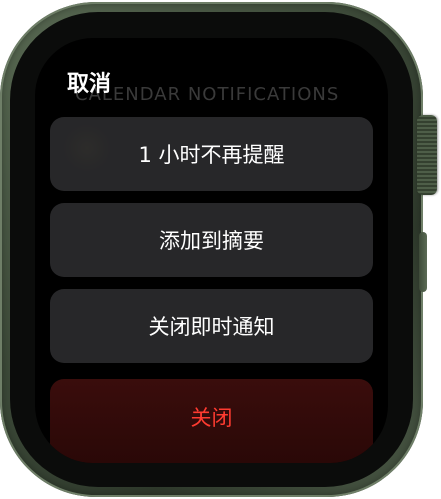 The height and width of the screenshot is (499, 441). What do you see at coordinates (427, 155) in the screenshot?
I see `digital-crown` at bounding box center [427, 155].